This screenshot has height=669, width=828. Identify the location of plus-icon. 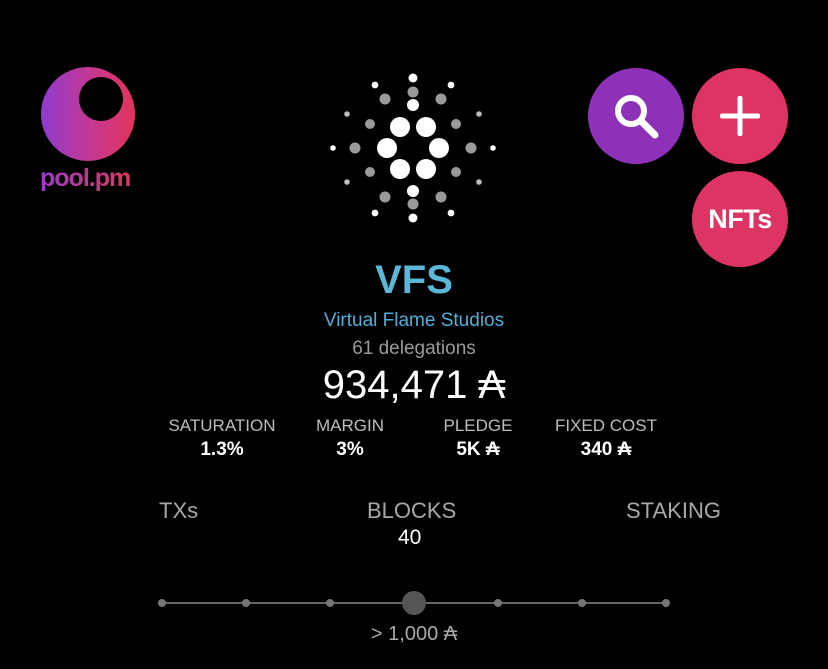
(740, 116).